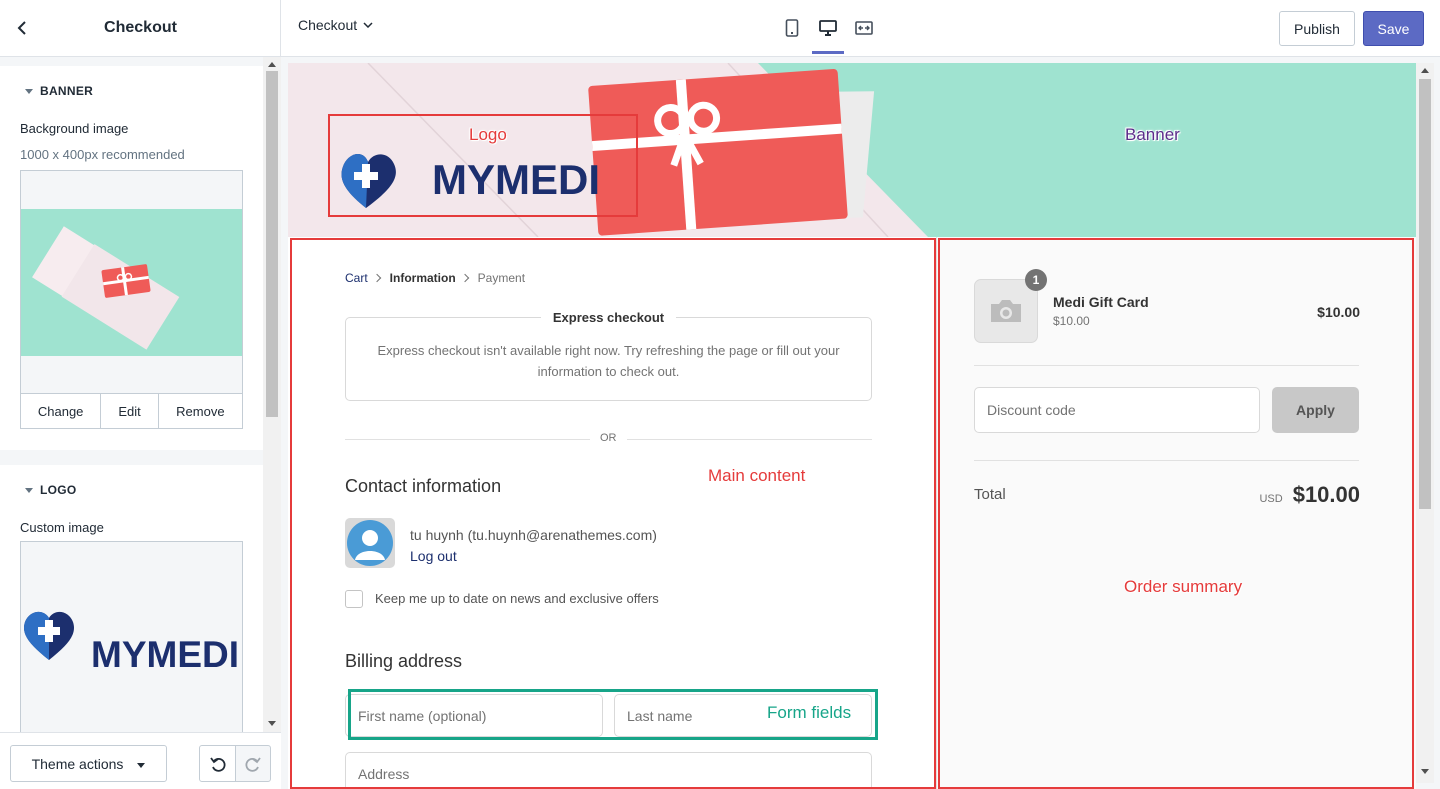 The height and width of the screenshot is (789, 1440). I want to click on mobile-icon, so click(792, 28).